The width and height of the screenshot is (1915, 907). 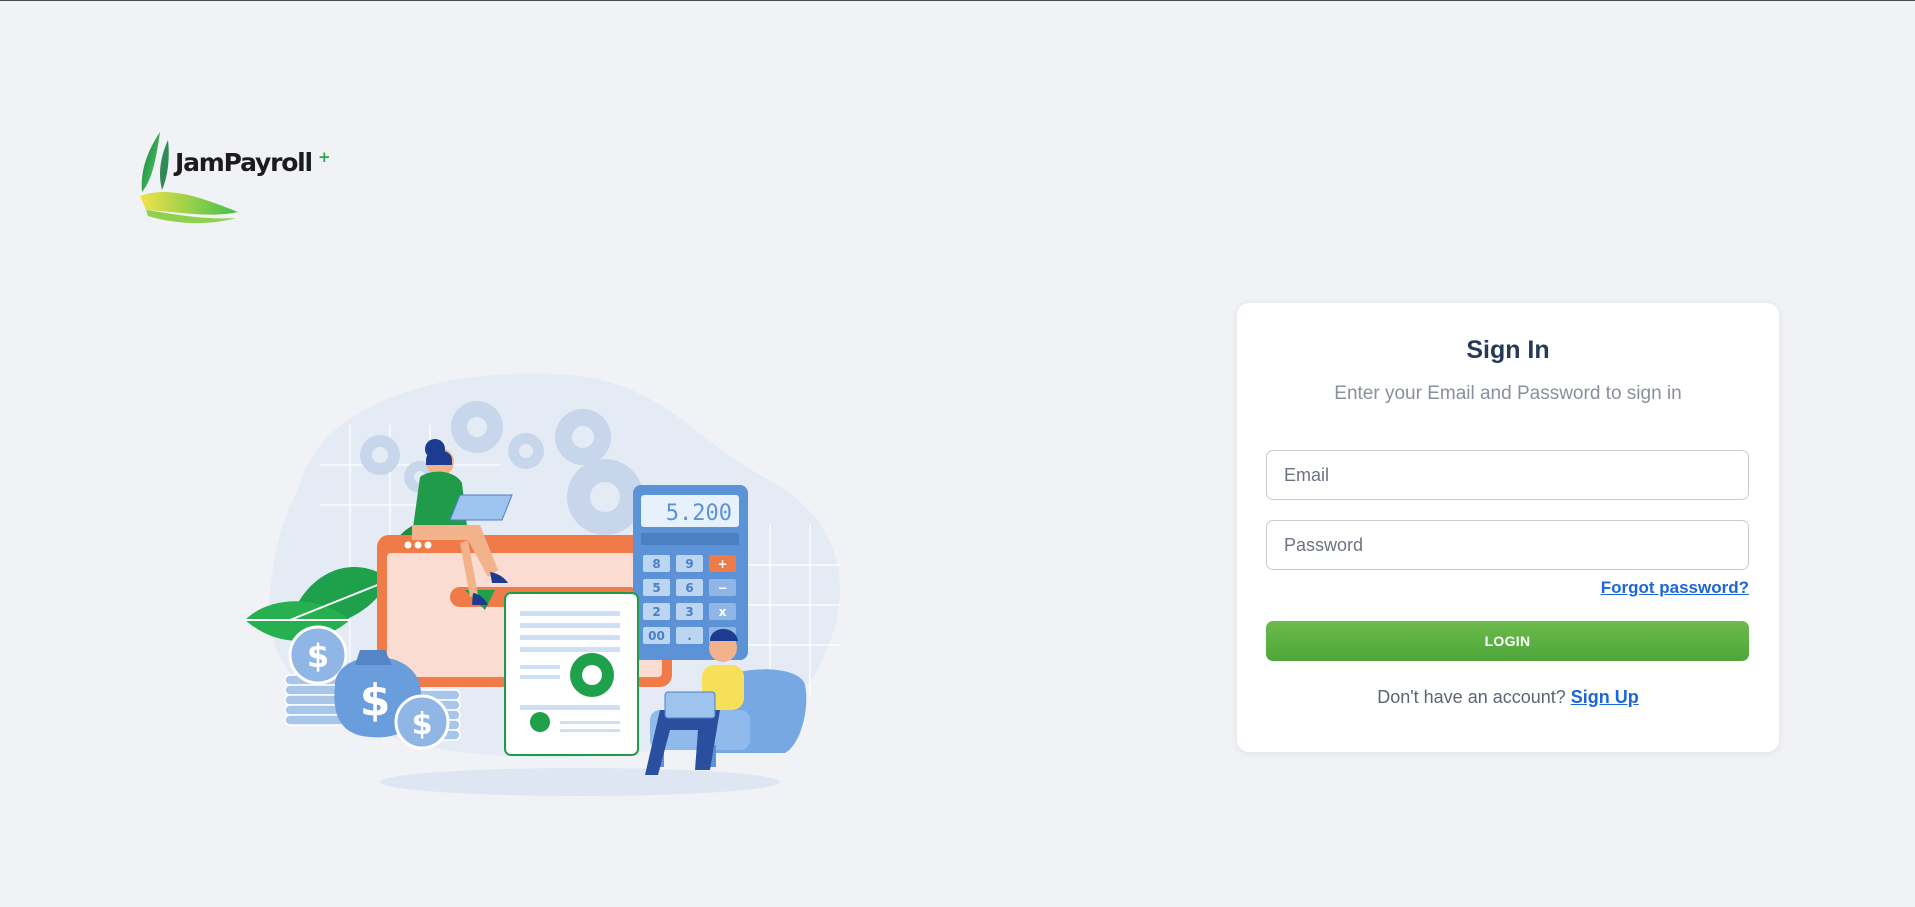 What do you see at coordinates (1508, 350) in the screenshot?
I see `signin-title: Sign In` at bounding box center [1508, 350].